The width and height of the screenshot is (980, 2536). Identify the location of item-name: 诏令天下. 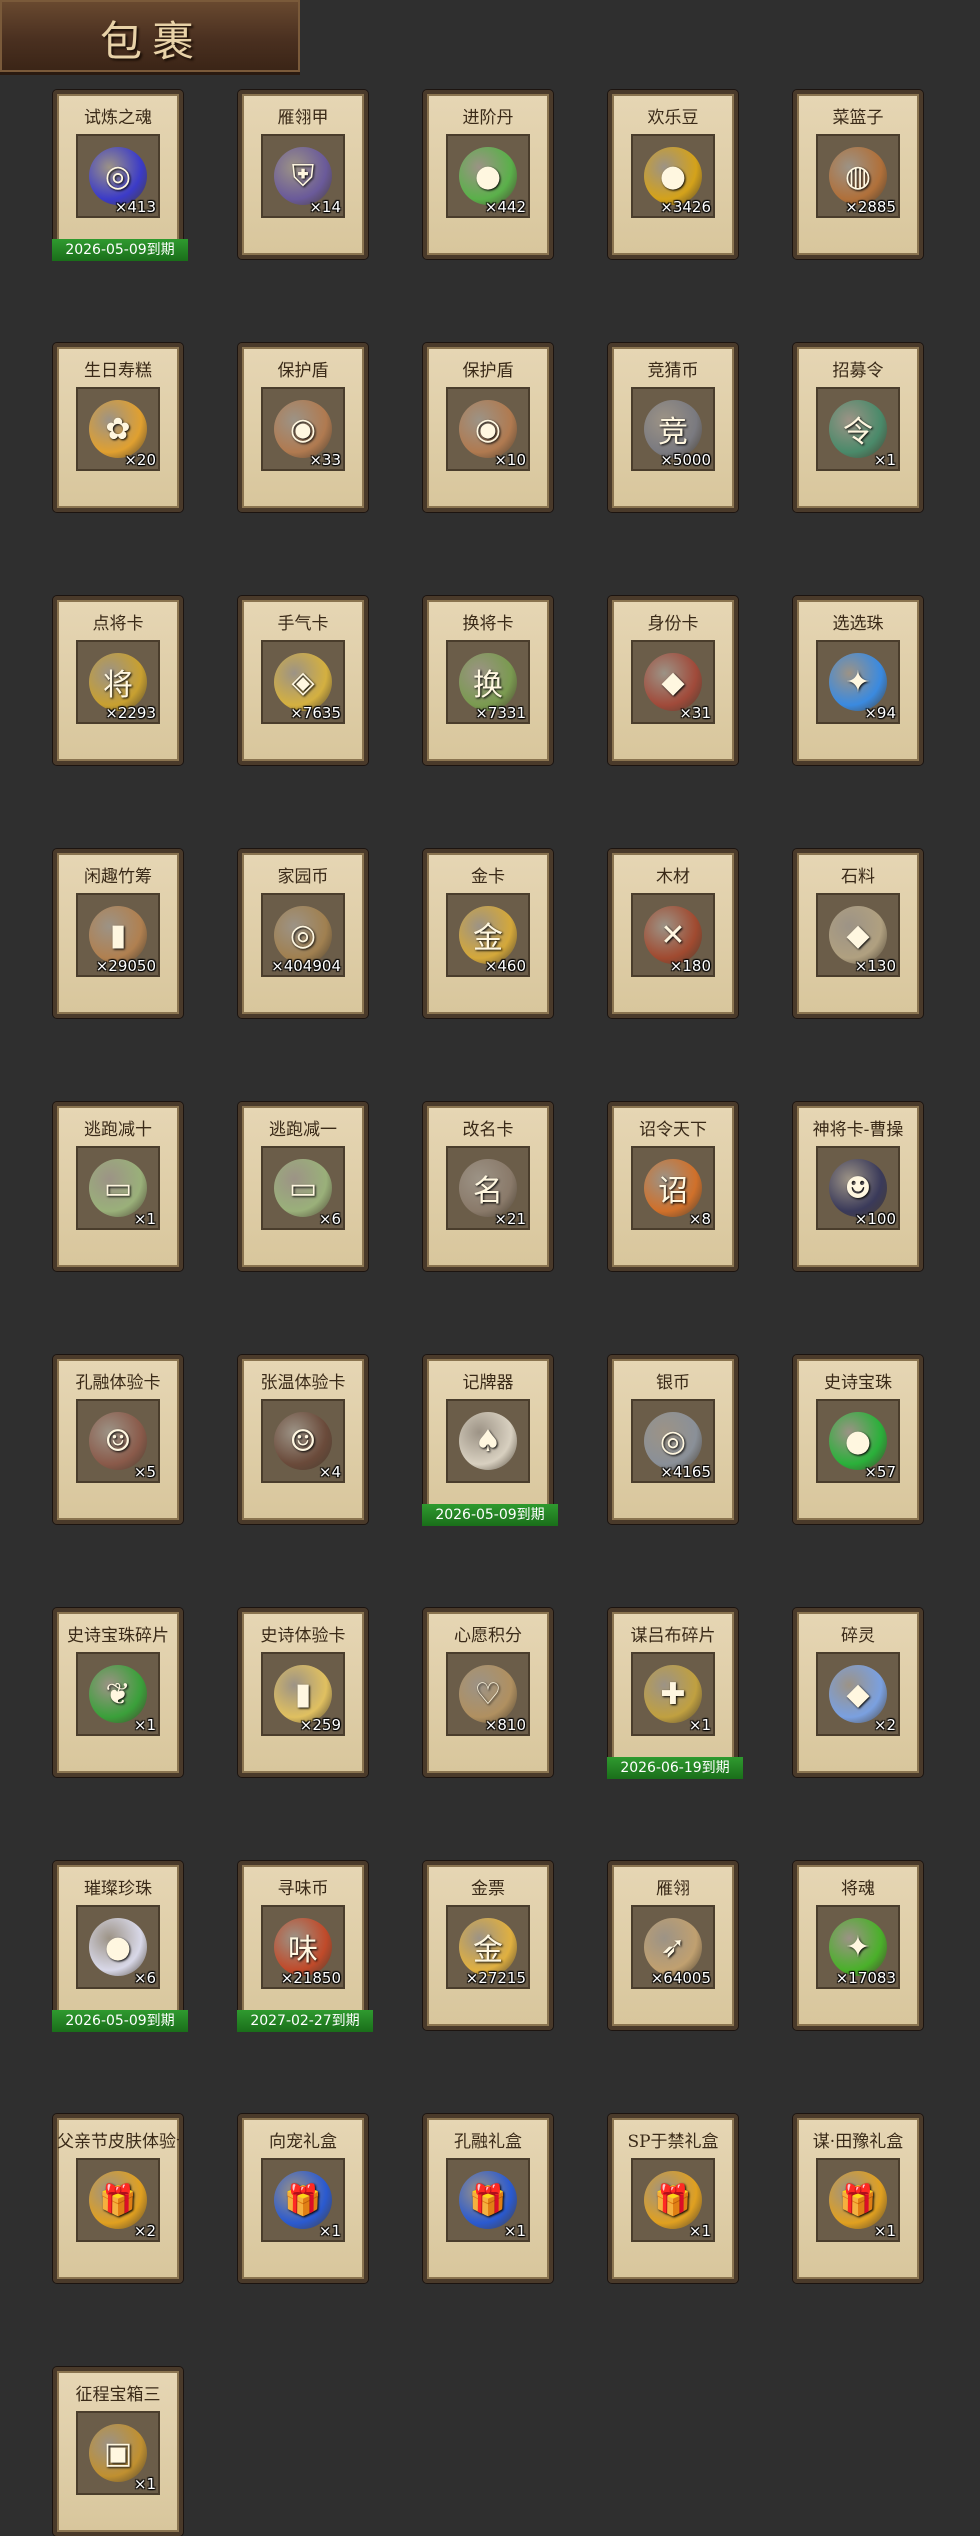
(673, 1130).